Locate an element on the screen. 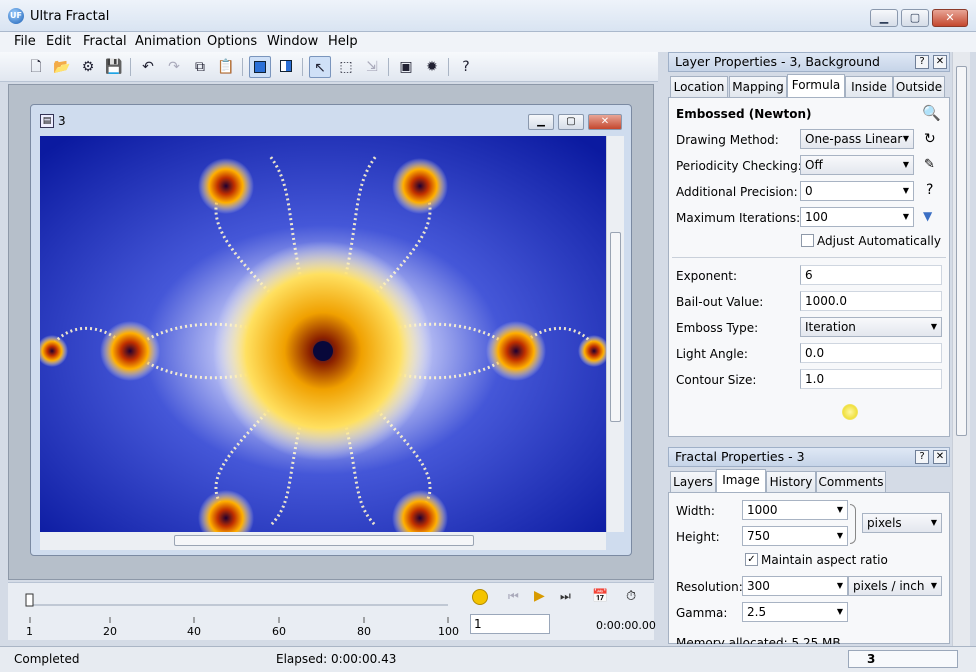 This screenshot has height=672, width=976. child-maximize-button: ▢ is located at coordinates (571, 122).